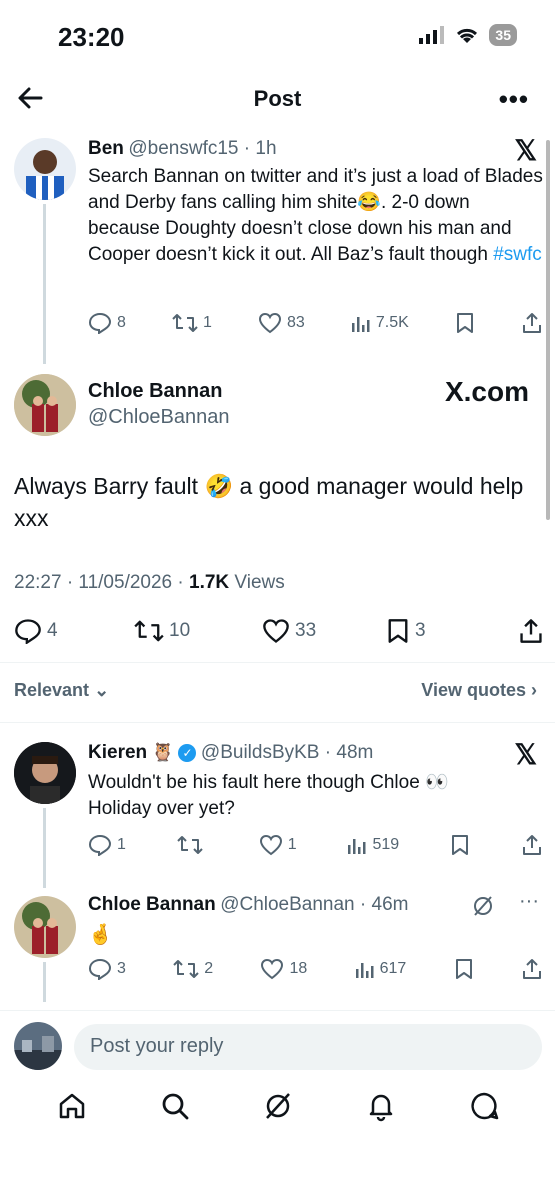 This screenshot has width=555, height=1200. What do you see at coordinates (432, 35) in the screenshot?
I see `signal-icon` at bounding box center [432, 35].